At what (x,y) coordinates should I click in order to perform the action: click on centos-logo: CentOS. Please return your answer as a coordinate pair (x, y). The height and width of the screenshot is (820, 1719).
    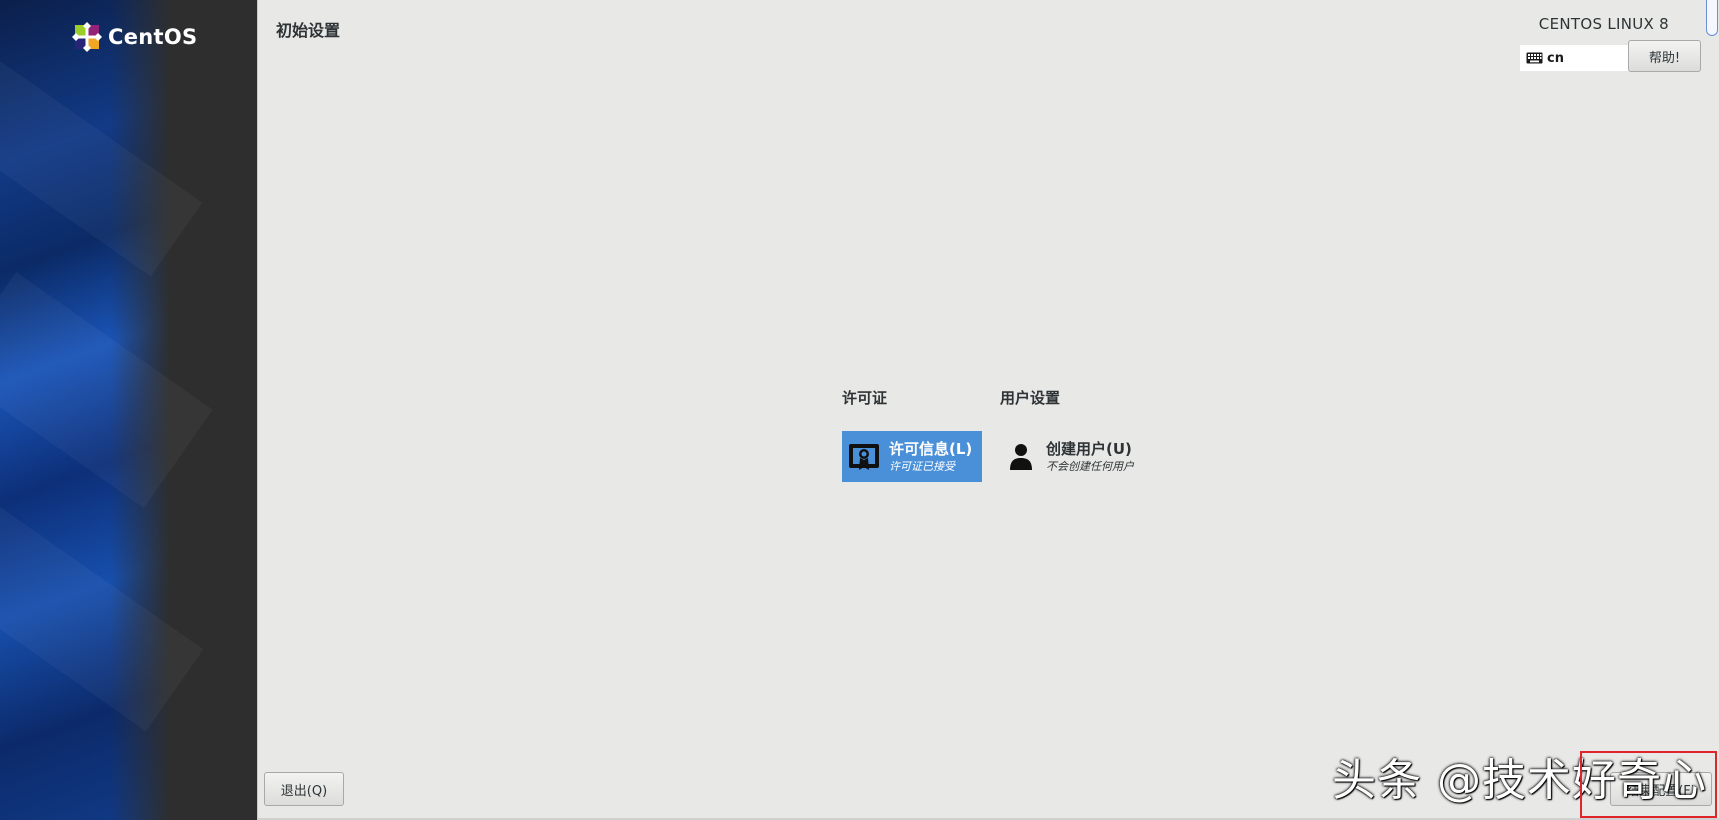
    Looking at the image, I should click on (134, 37).